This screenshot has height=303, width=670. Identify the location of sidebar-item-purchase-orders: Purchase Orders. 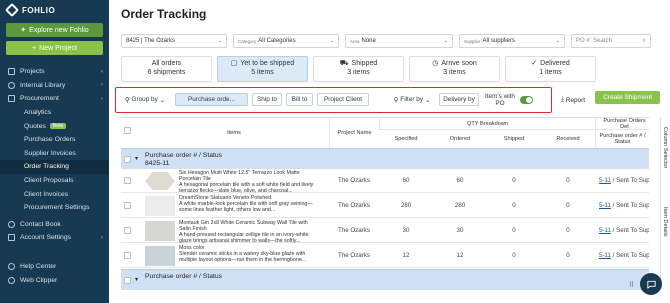
(54, 140).